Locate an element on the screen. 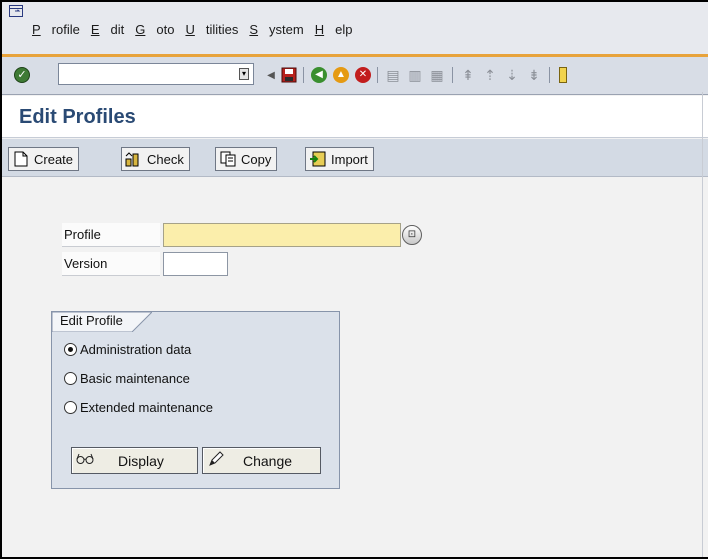 This screenshot has height=559, width=708. window-menu-icon is located at coordinates (16, 11).